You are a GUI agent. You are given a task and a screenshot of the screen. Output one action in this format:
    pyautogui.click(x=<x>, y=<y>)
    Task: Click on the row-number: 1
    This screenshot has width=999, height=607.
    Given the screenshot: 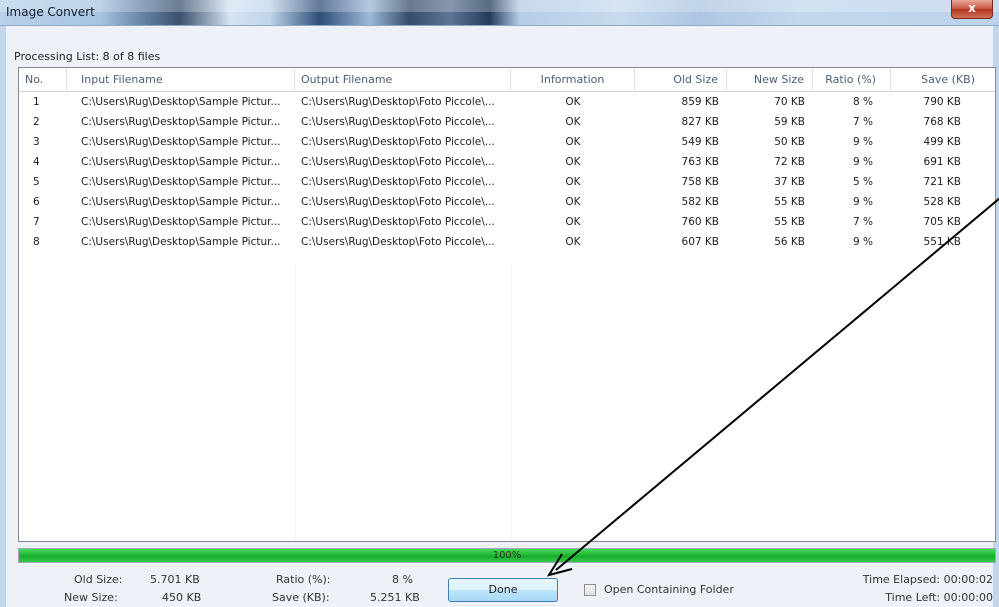 What is the action you would take?
    pyautogui.click(x=36, y=102)
    